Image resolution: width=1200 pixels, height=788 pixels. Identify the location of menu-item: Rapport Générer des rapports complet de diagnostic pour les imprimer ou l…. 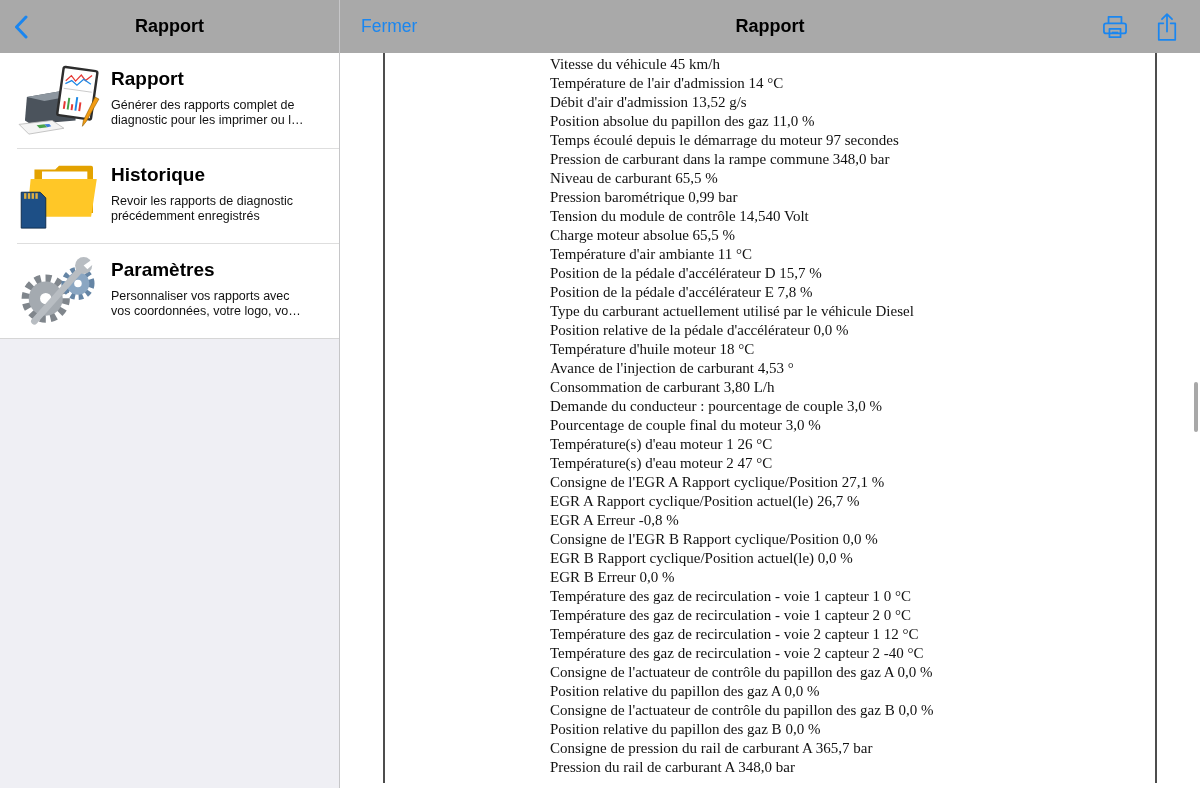
(169, 100).